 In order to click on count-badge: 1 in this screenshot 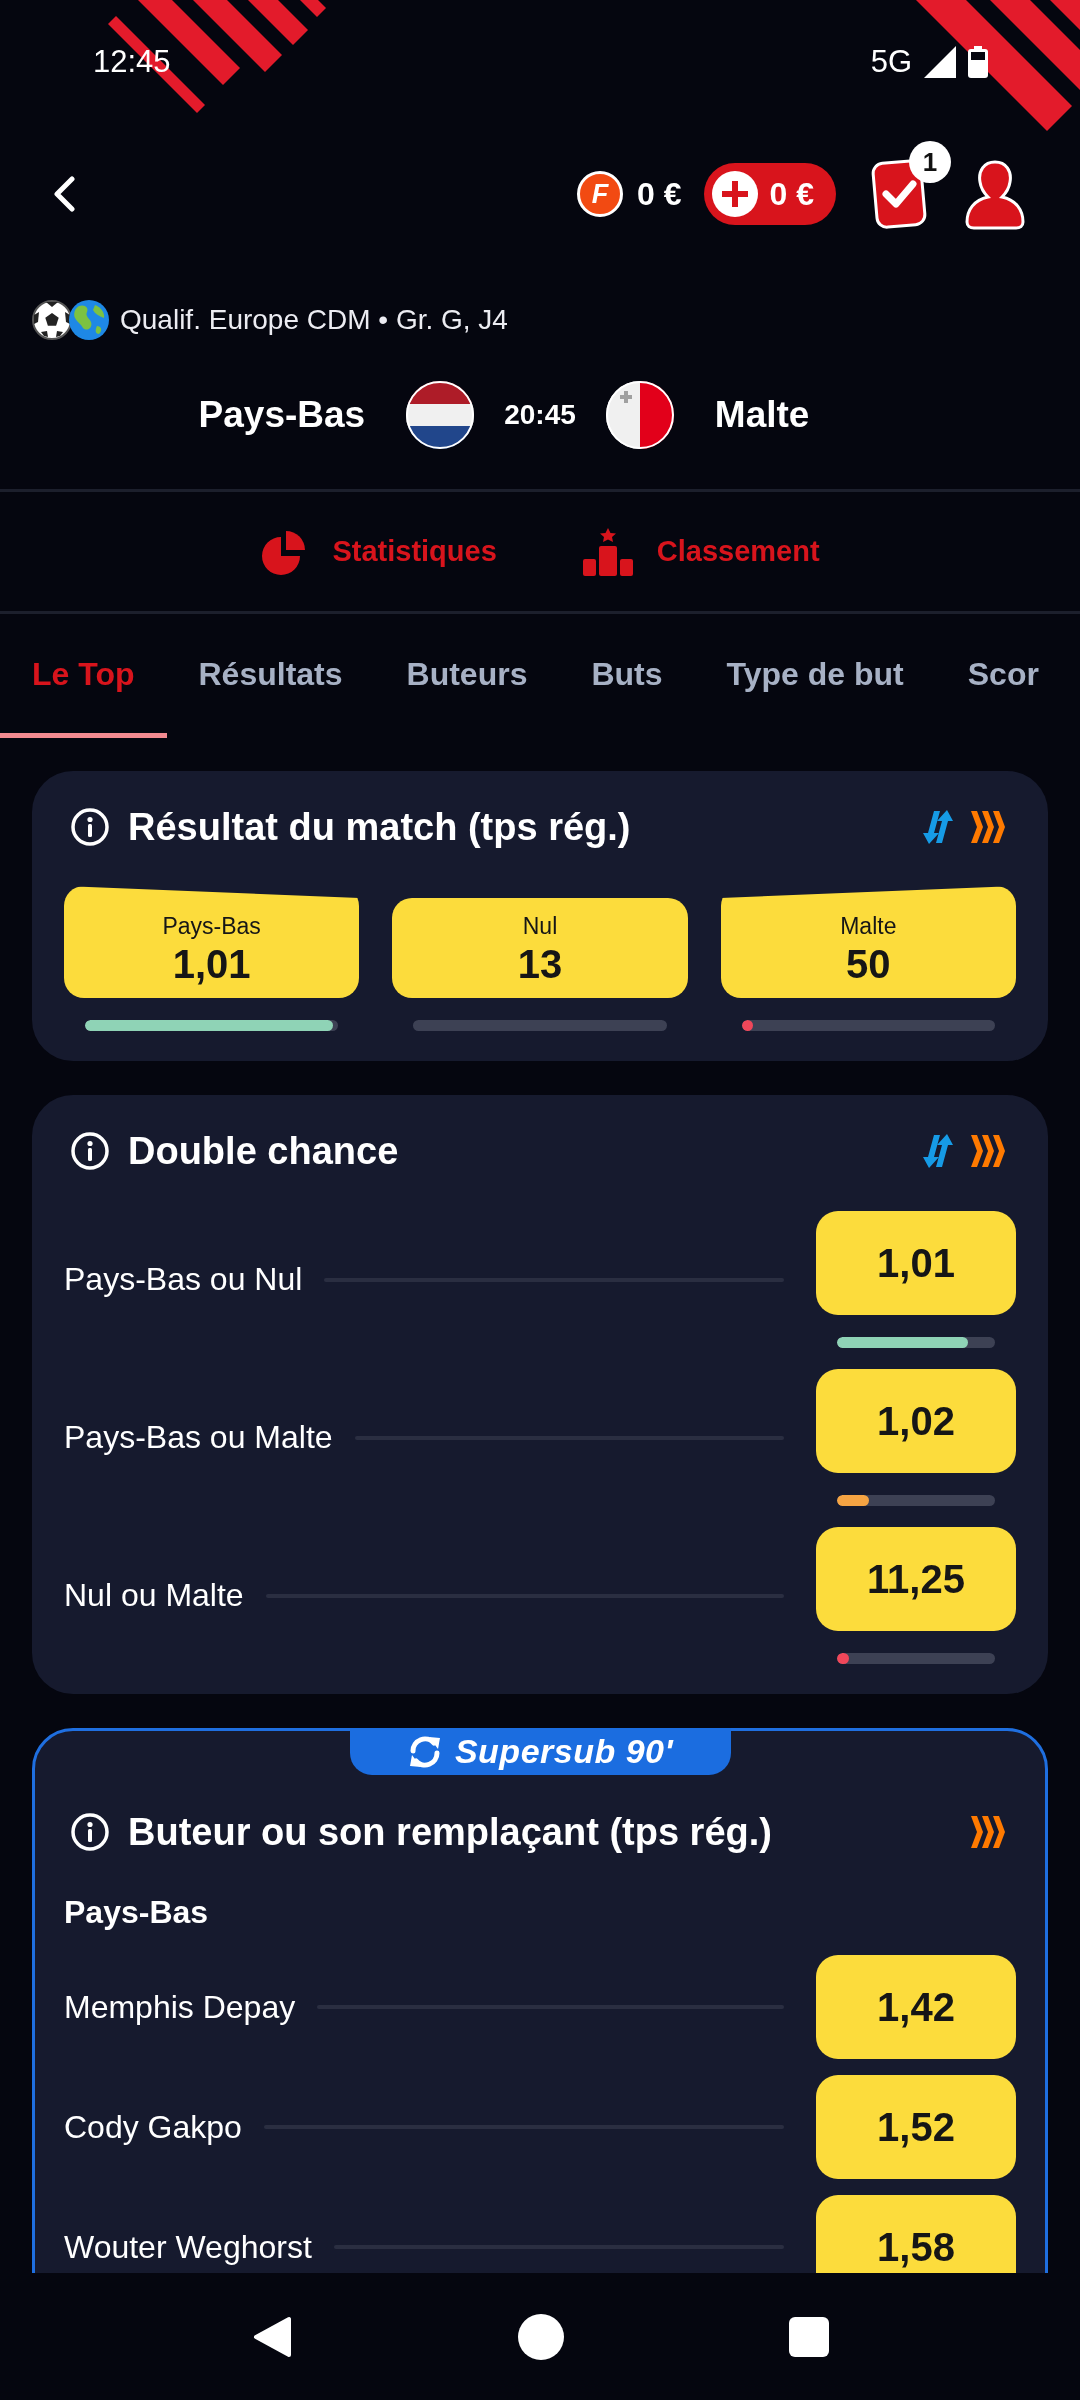, I will do `click(930, 162)`.